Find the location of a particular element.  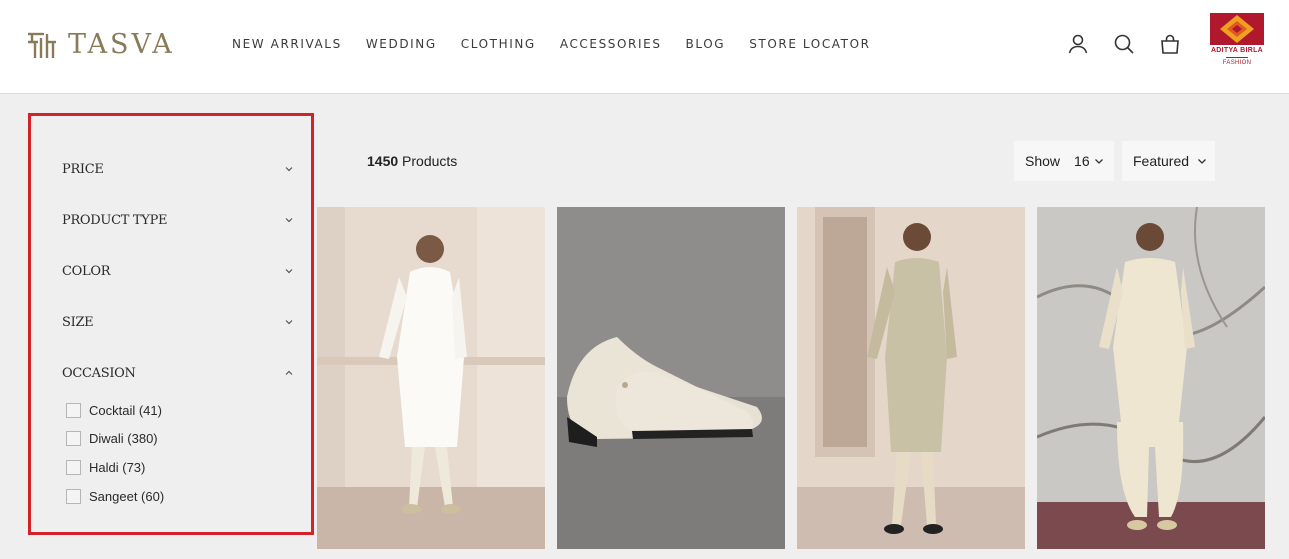

aditya-birla-mark-icon is located at coordinates (1237, 29).